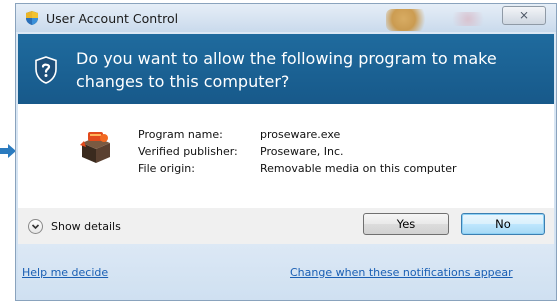  I want to click on publisher-value: Proseware, Inc., so click(302, 151).